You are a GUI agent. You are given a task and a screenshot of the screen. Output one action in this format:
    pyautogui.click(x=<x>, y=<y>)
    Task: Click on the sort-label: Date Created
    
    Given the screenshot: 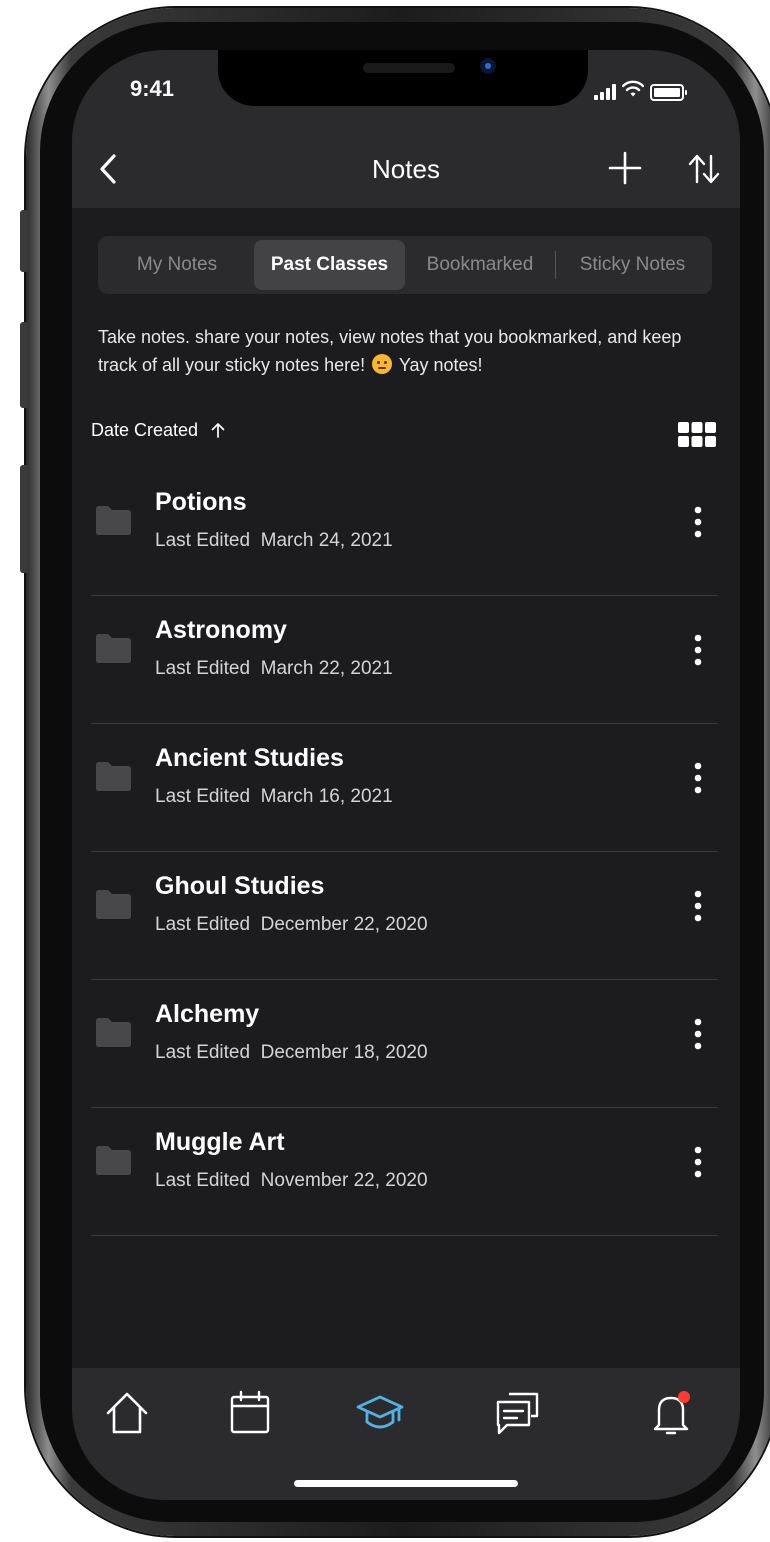 What is the action you would take?
    pyautogui.click(x=145, y=430)
    